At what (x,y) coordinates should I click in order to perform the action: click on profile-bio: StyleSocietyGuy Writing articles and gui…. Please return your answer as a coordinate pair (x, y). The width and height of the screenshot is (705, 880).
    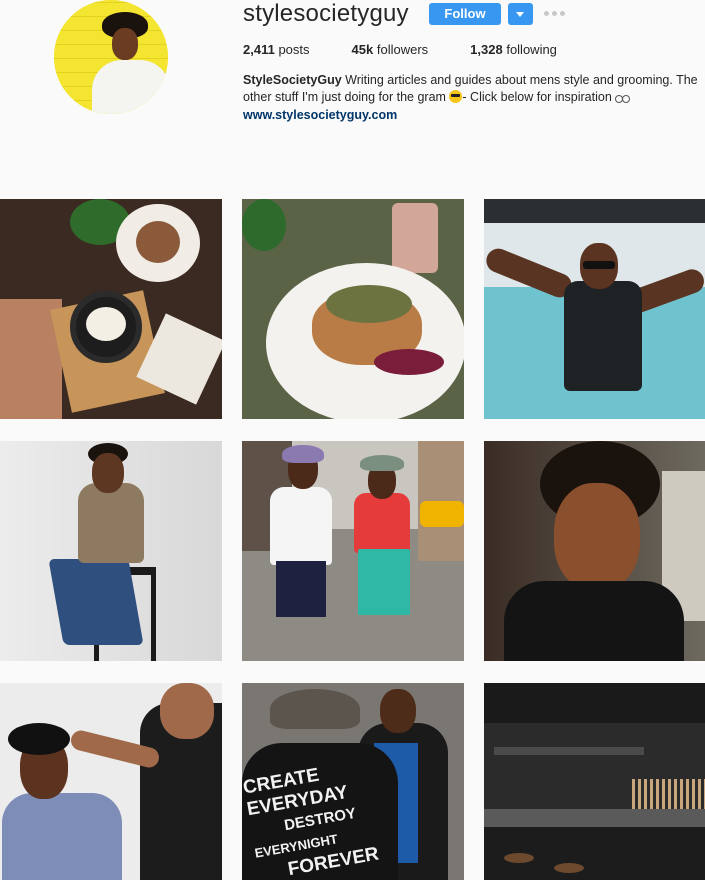
    Looking at the image, I should click on (474, 98).